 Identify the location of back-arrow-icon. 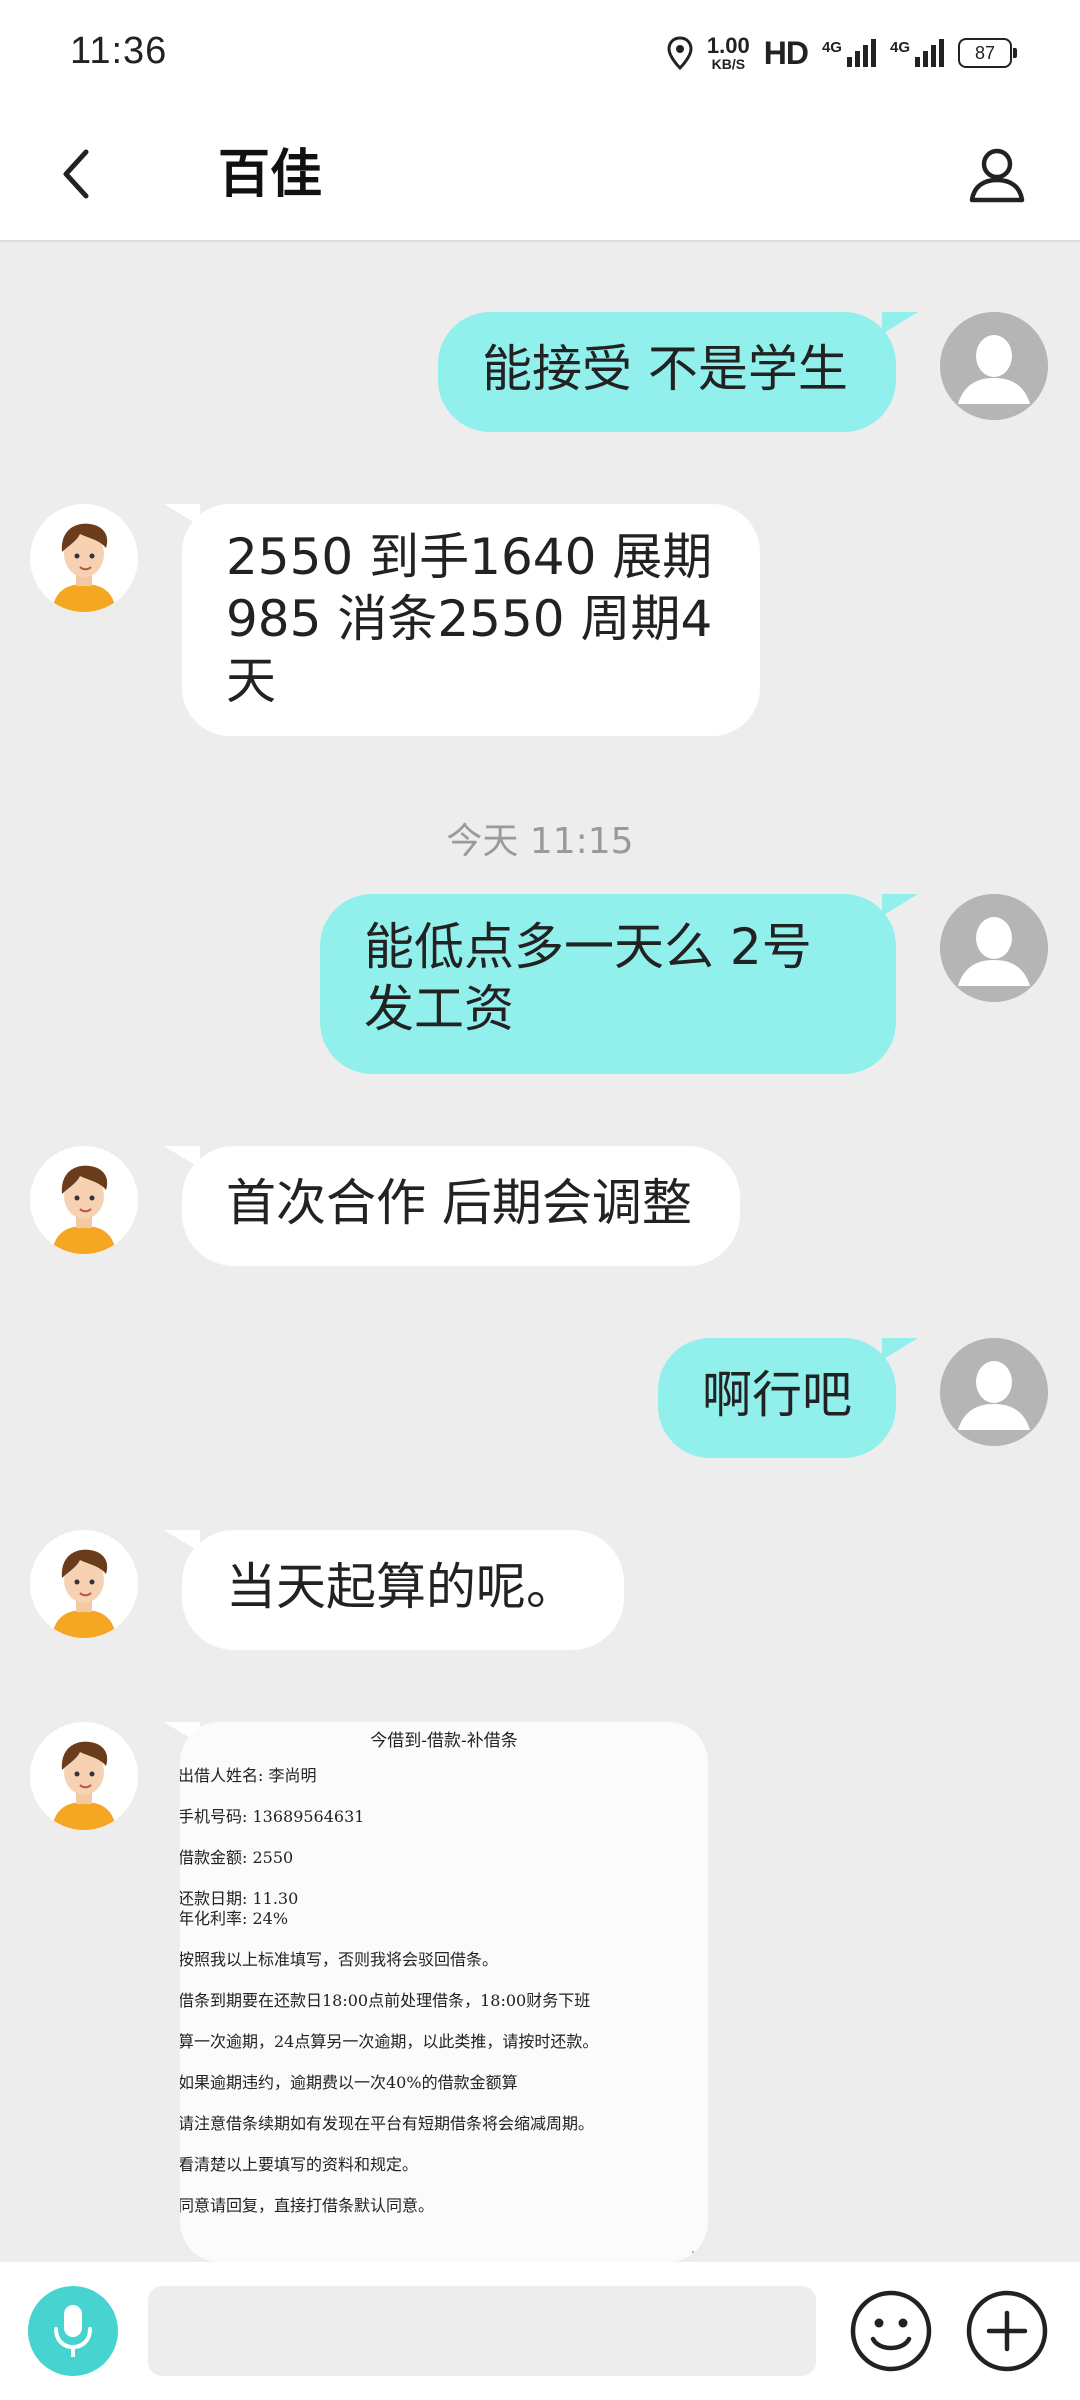
(76, 174).